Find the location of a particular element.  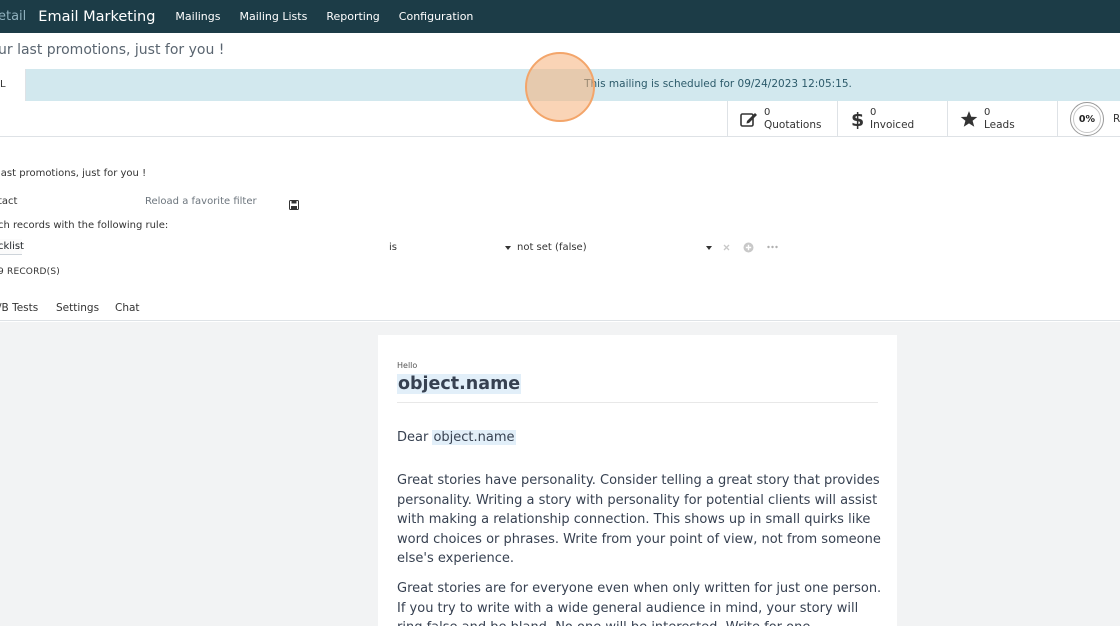

quotations-button: 0 Quotations is located at coordinates (782, 119).